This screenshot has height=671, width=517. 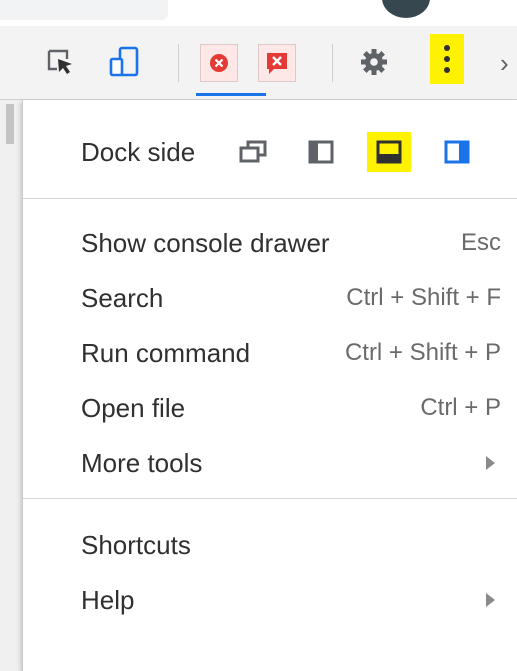 I want to click on menu-item-label: Show console drawer, so click(x=205, y=243).